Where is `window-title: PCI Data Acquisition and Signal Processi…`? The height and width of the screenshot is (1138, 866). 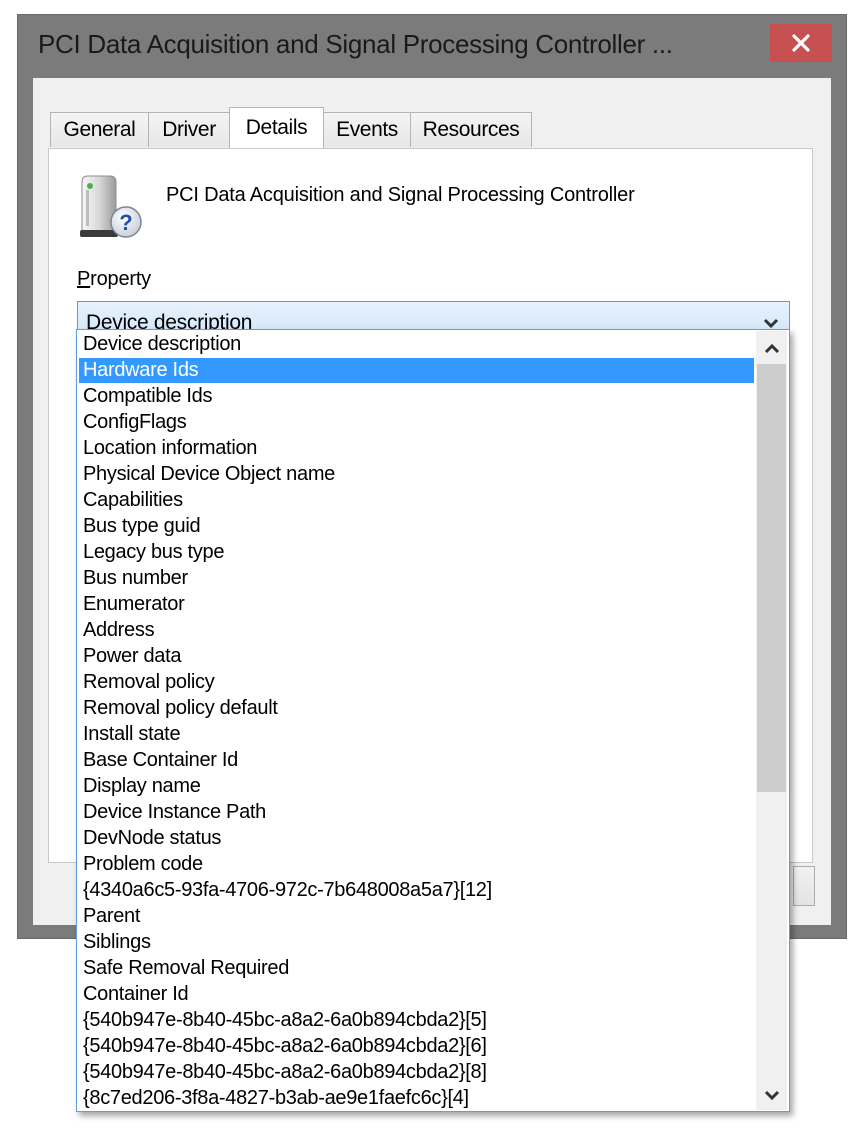 window-title: PCI Data Acquisition and Signal Processi… is located at coordinates (355, 44).